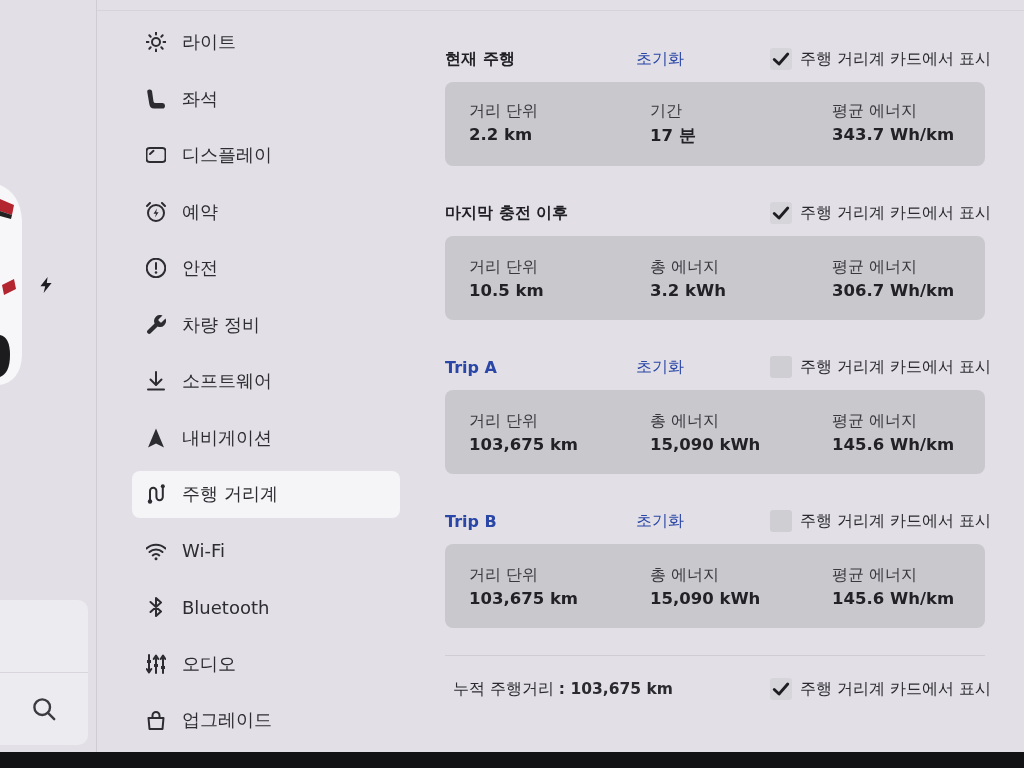 Image resolution: width=1024 pixels, height=768 pixels. What do you see at coordinates (266, 663) in the screenshot?
I see `sidebar-item: 오디오` at bounding box center [266, 663].